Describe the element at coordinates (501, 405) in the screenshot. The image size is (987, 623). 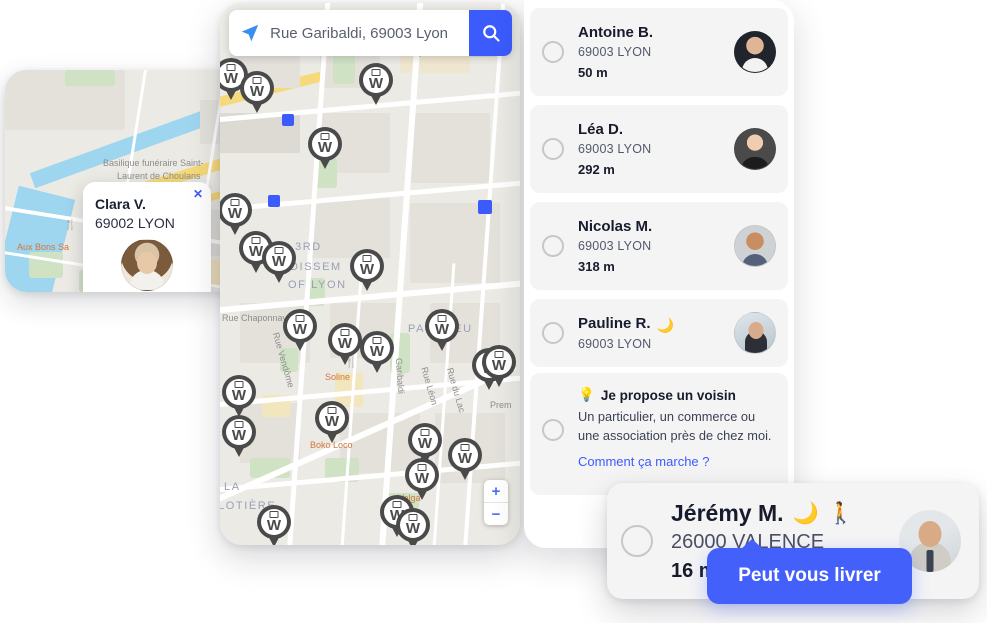
I see `map-label: Prem` at that location.